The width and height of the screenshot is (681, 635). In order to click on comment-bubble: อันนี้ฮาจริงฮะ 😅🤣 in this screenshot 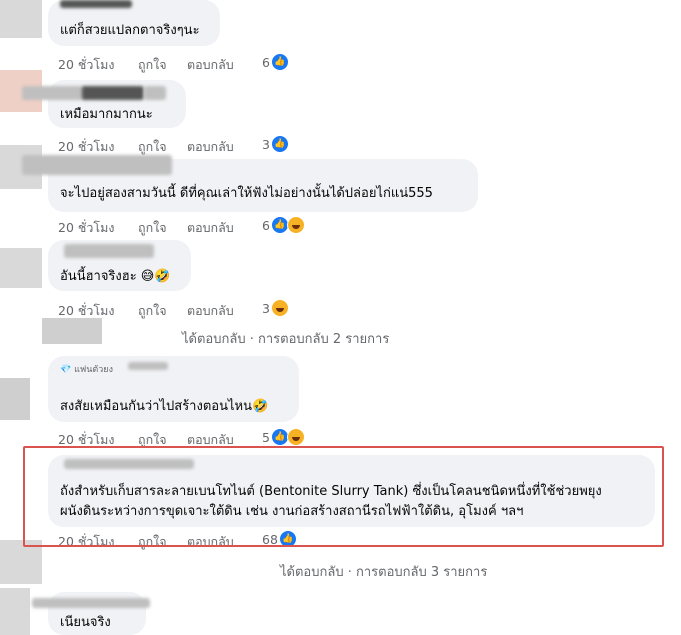, I will do `click(119, 265)`.